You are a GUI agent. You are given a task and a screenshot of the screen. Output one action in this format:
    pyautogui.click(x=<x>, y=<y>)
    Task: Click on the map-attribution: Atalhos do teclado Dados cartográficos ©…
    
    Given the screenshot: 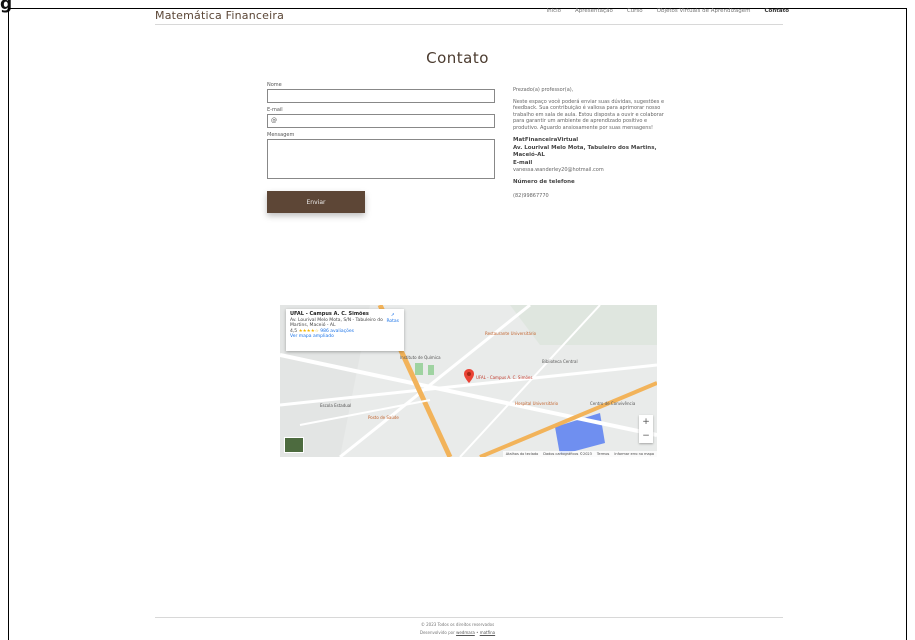 What is the action you would take?
    pyautogui.click(x=579, y=454)
    